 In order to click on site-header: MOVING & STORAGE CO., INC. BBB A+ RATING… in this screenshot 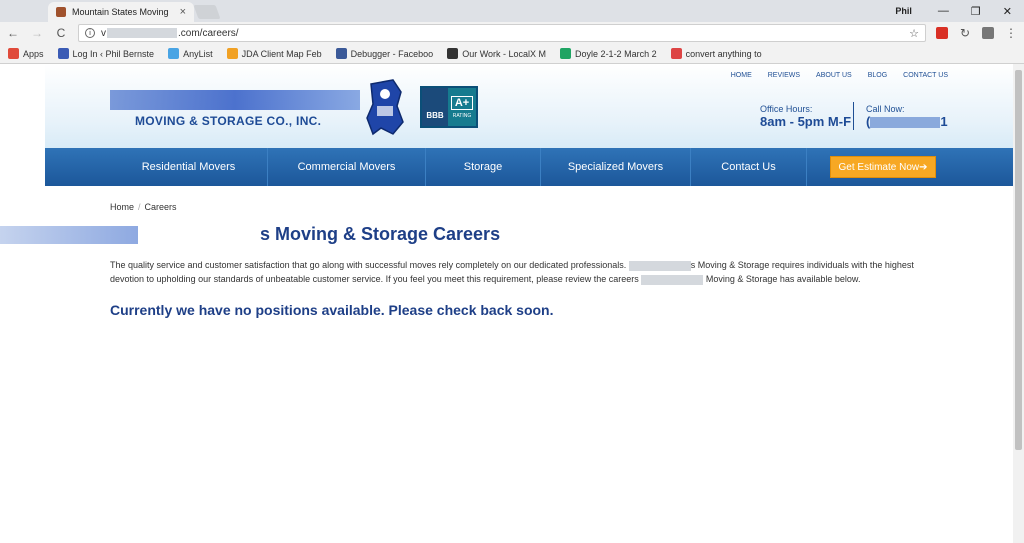, I will do `click(529, 106)`.